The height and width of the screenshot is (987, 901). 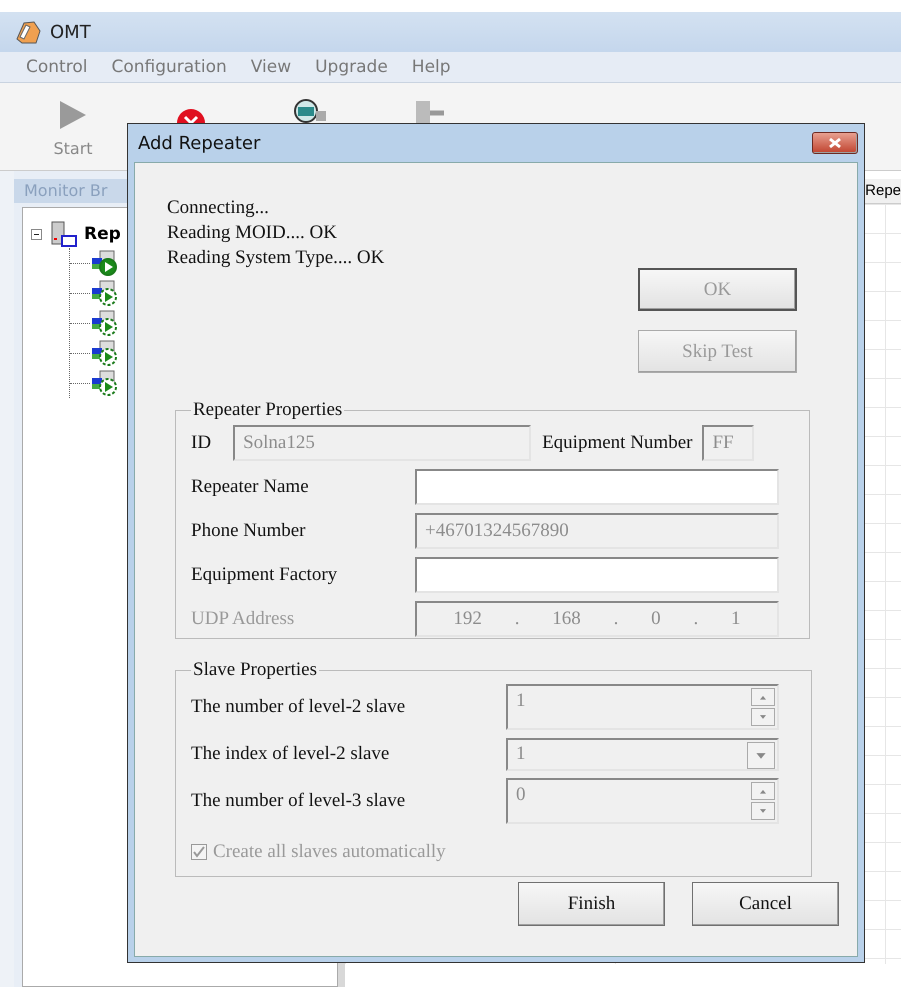 What do you see at coordinates (243, 619) in the screenshot?
I see `field-label: UDP Address` at bounding box center [243, 619].